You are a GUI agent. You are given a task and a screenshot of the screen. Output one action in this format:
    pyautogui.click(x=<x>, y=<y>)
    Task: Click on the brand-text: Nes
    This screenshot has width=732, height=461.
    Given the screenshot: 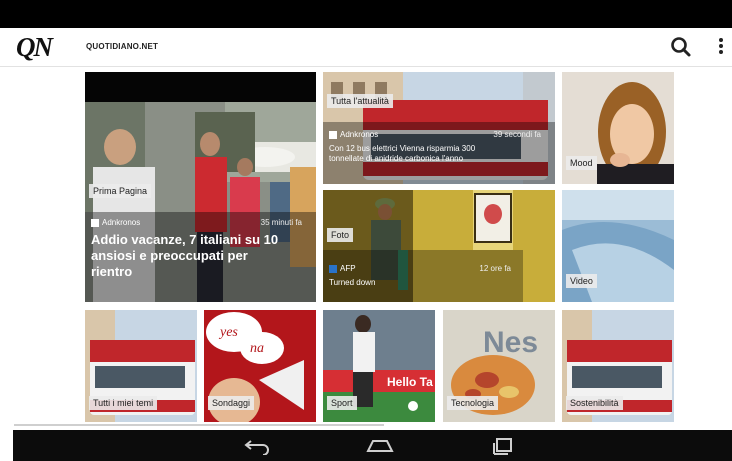 What is the action you would take?
    pyautogui.click(x=510, y=342)
    